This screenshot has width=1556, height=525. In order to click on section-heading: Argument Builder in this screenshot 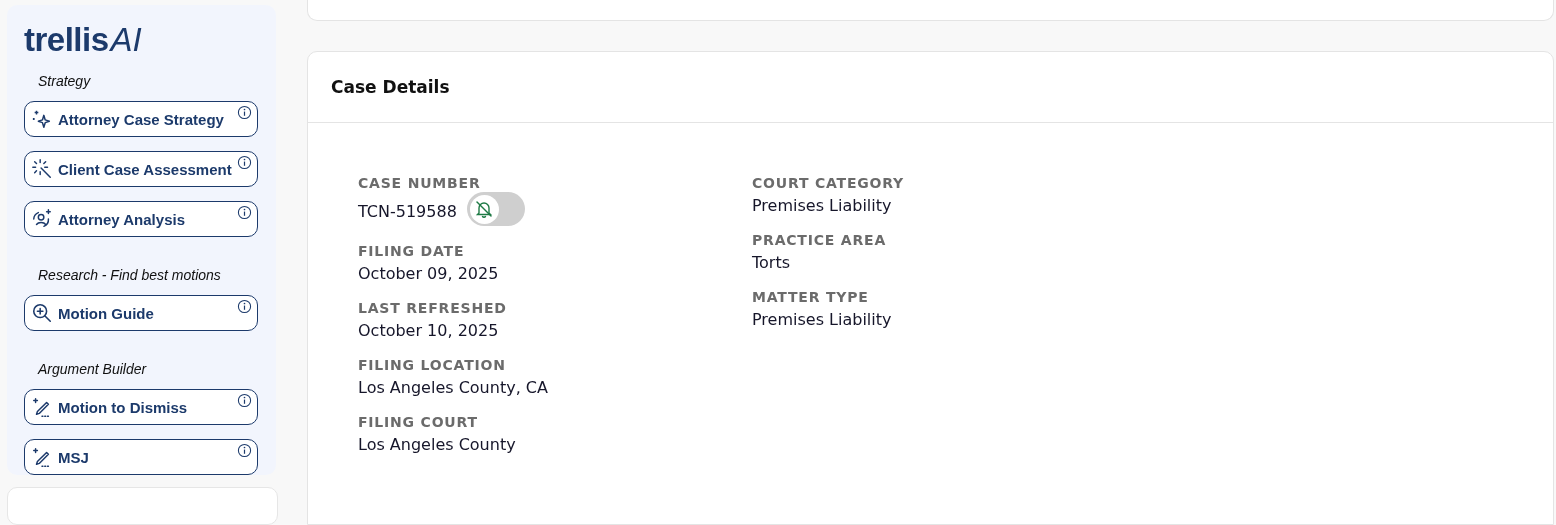, I will do `click(92, 369)`.